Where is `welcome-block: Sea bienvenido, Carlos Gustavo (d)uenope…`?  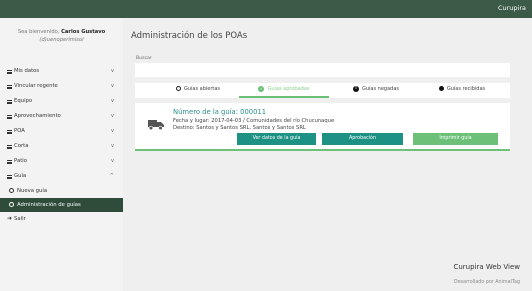 welcome-block: Sea bienvenido, Carlos Gustavo (d)uenope… is located at coordinates (61, 36).